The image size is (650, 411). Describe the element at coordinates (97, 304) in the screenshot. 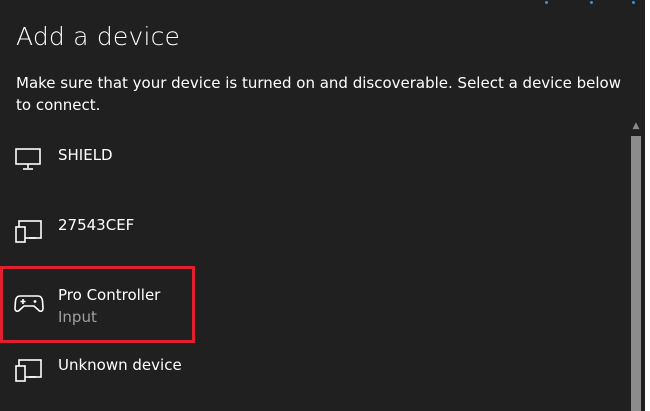

I see `highlight-box` at that location.